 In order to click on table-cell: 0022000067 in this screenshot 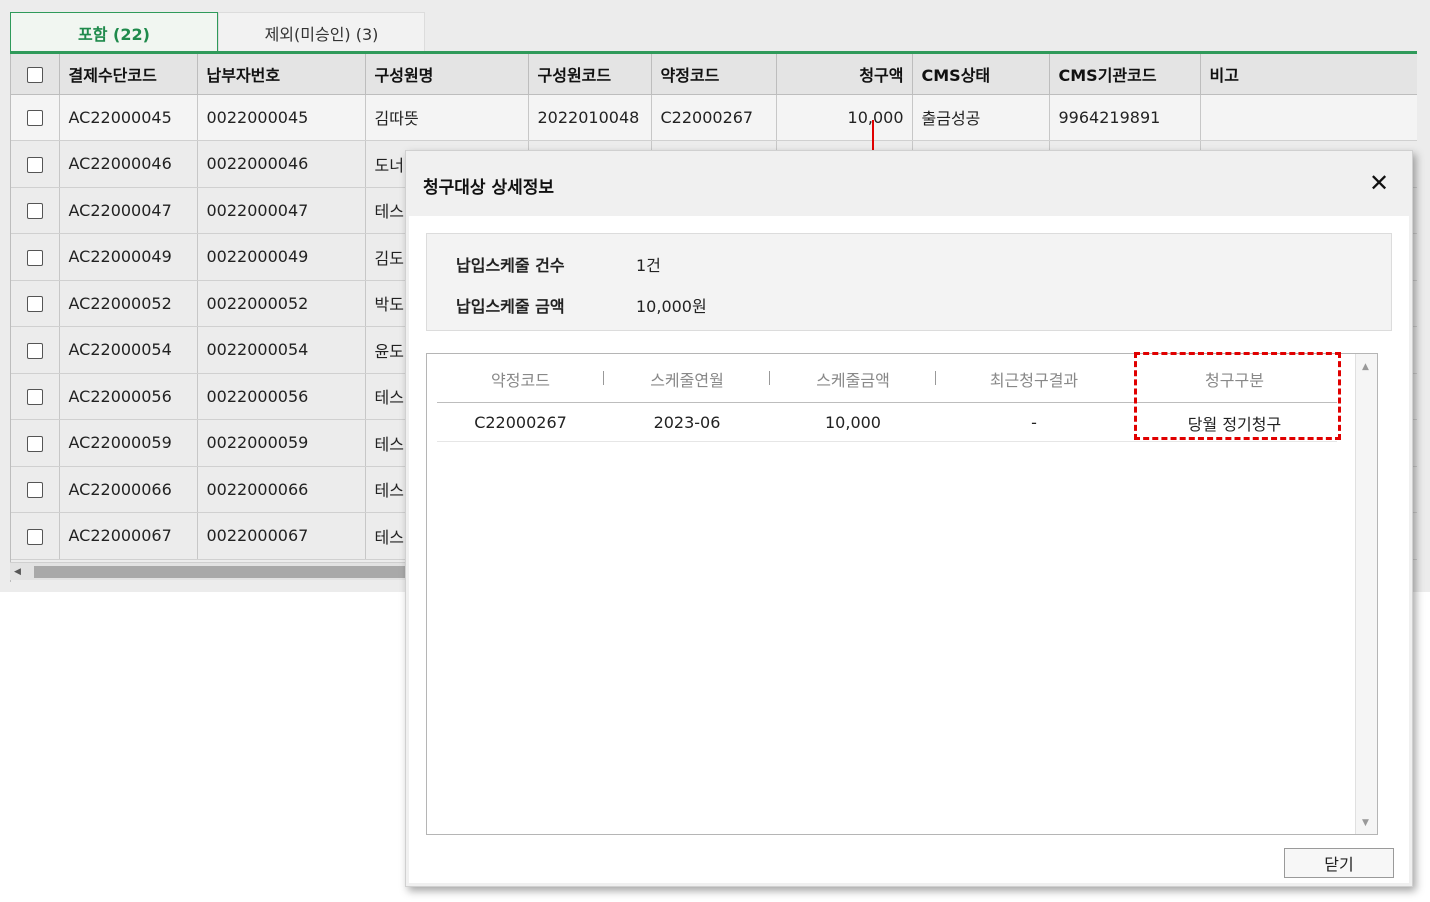, I will do `click(281, 536)`.